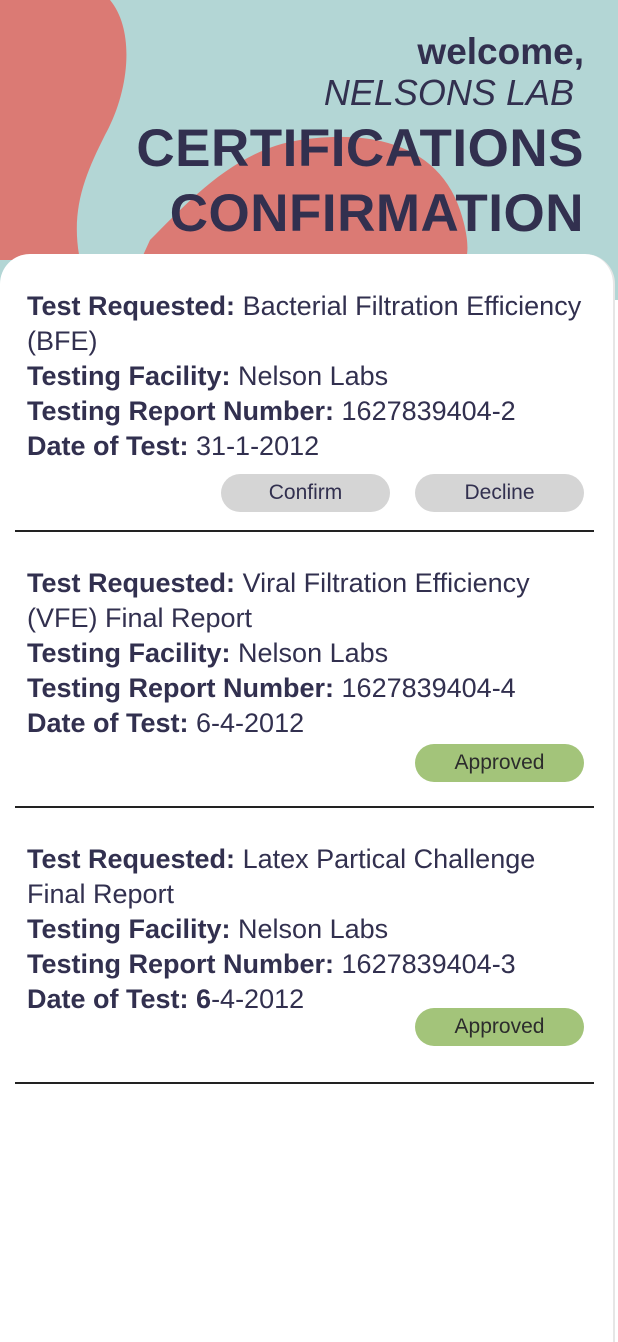 This screenshot has width=618, height=1342. Describe the element at coordinates (428, 411) in the screenshot. I see `report-number-value: 1627839404-2` at that location.